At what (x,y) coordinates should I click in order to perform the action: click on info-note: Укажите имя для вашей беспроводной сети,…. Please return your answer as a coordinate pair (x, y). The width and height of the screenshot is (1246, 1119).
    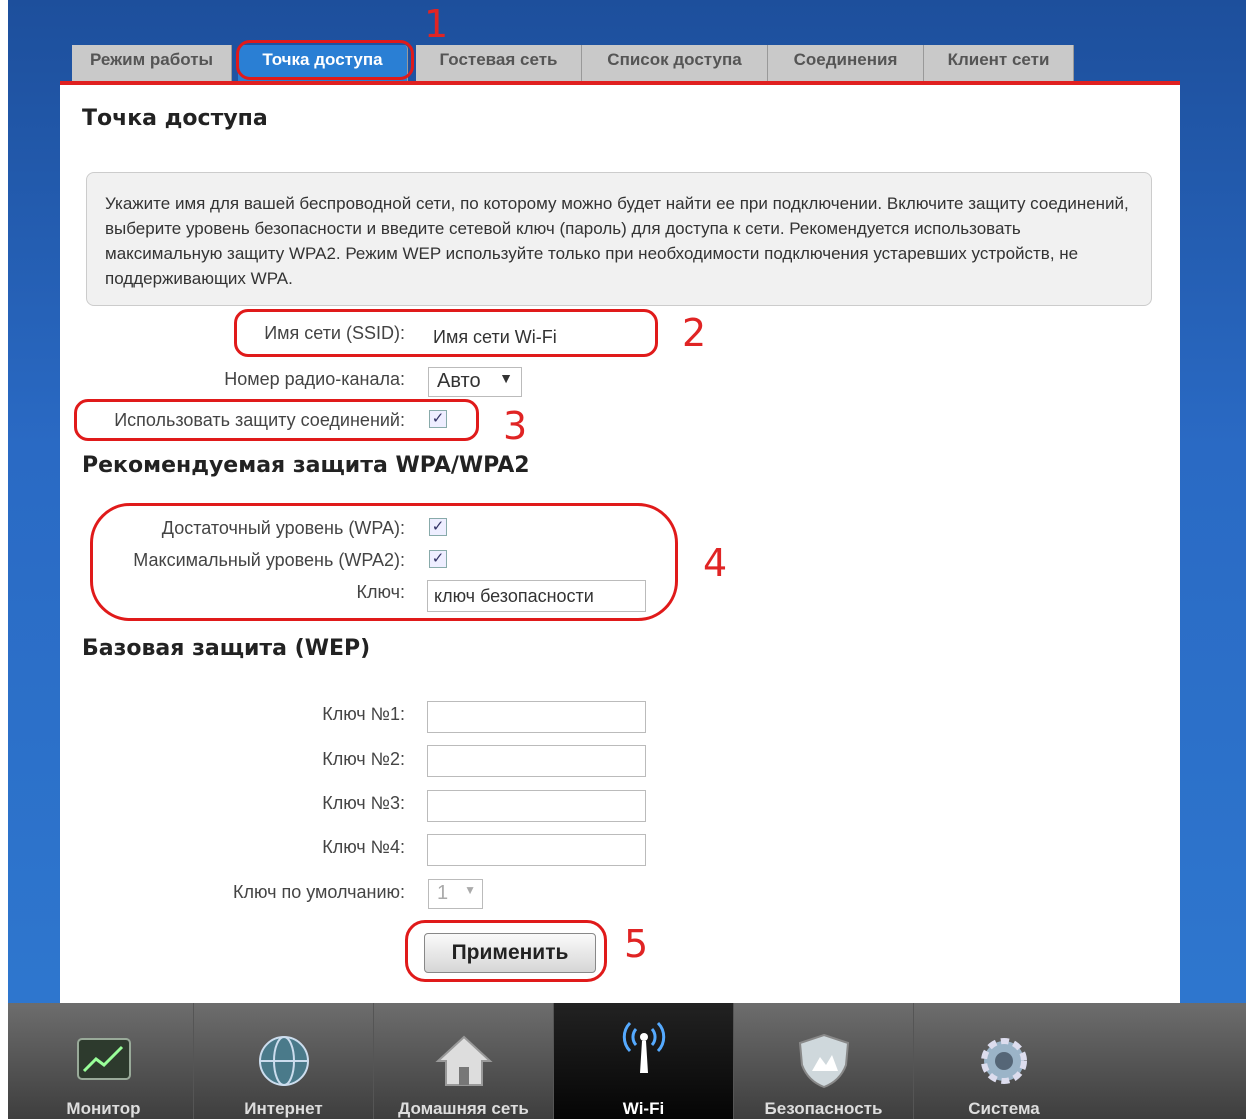
    Looking at the image, I should click on (619, 239).